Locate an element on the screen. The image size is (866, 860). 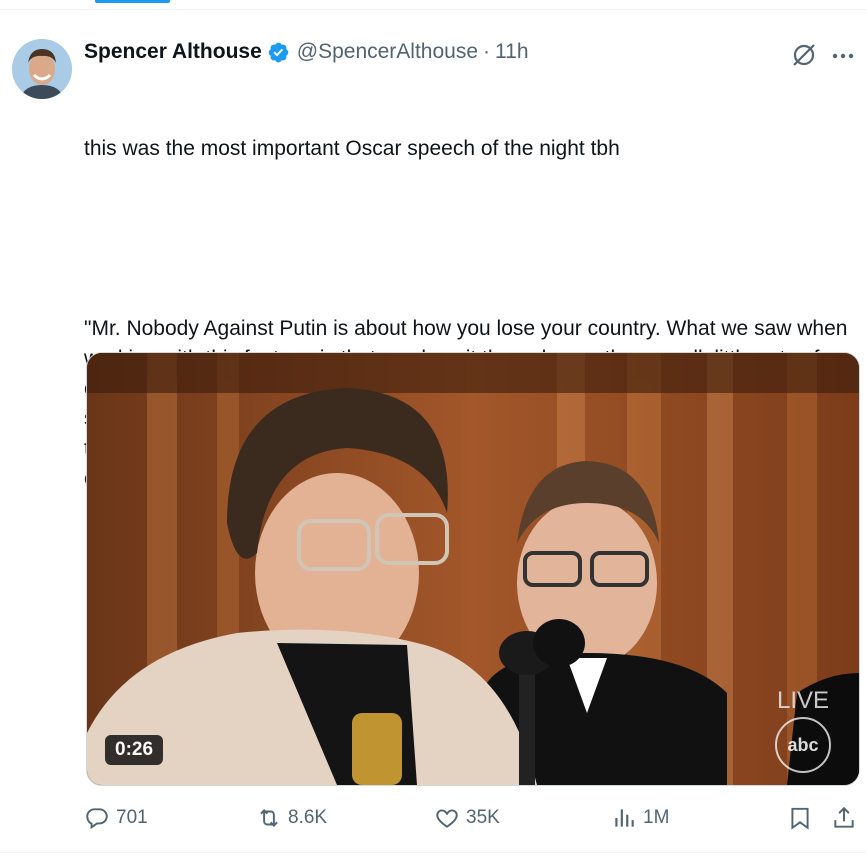
author-handle: @SpencerAlthouse is located at coordinates (387, 52).